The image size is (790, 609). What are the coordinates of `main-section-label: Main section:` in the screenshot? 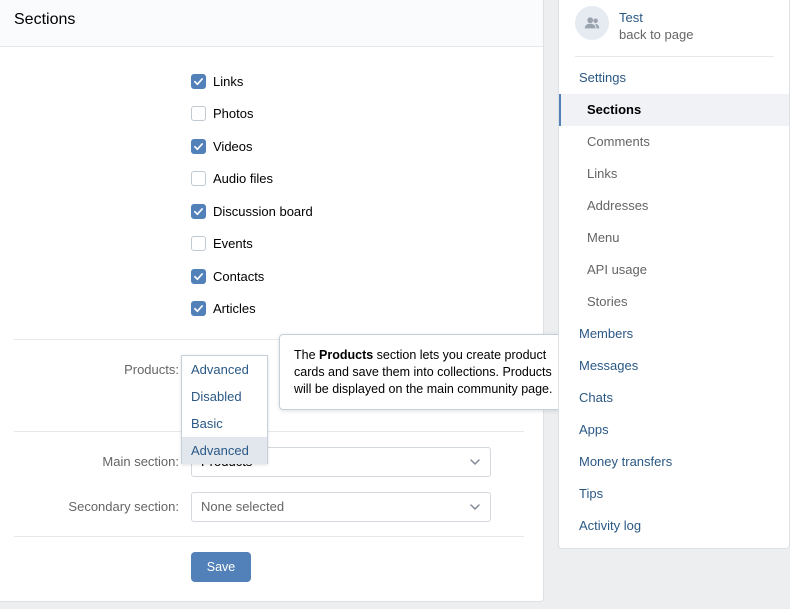 It's located at (140, 461).